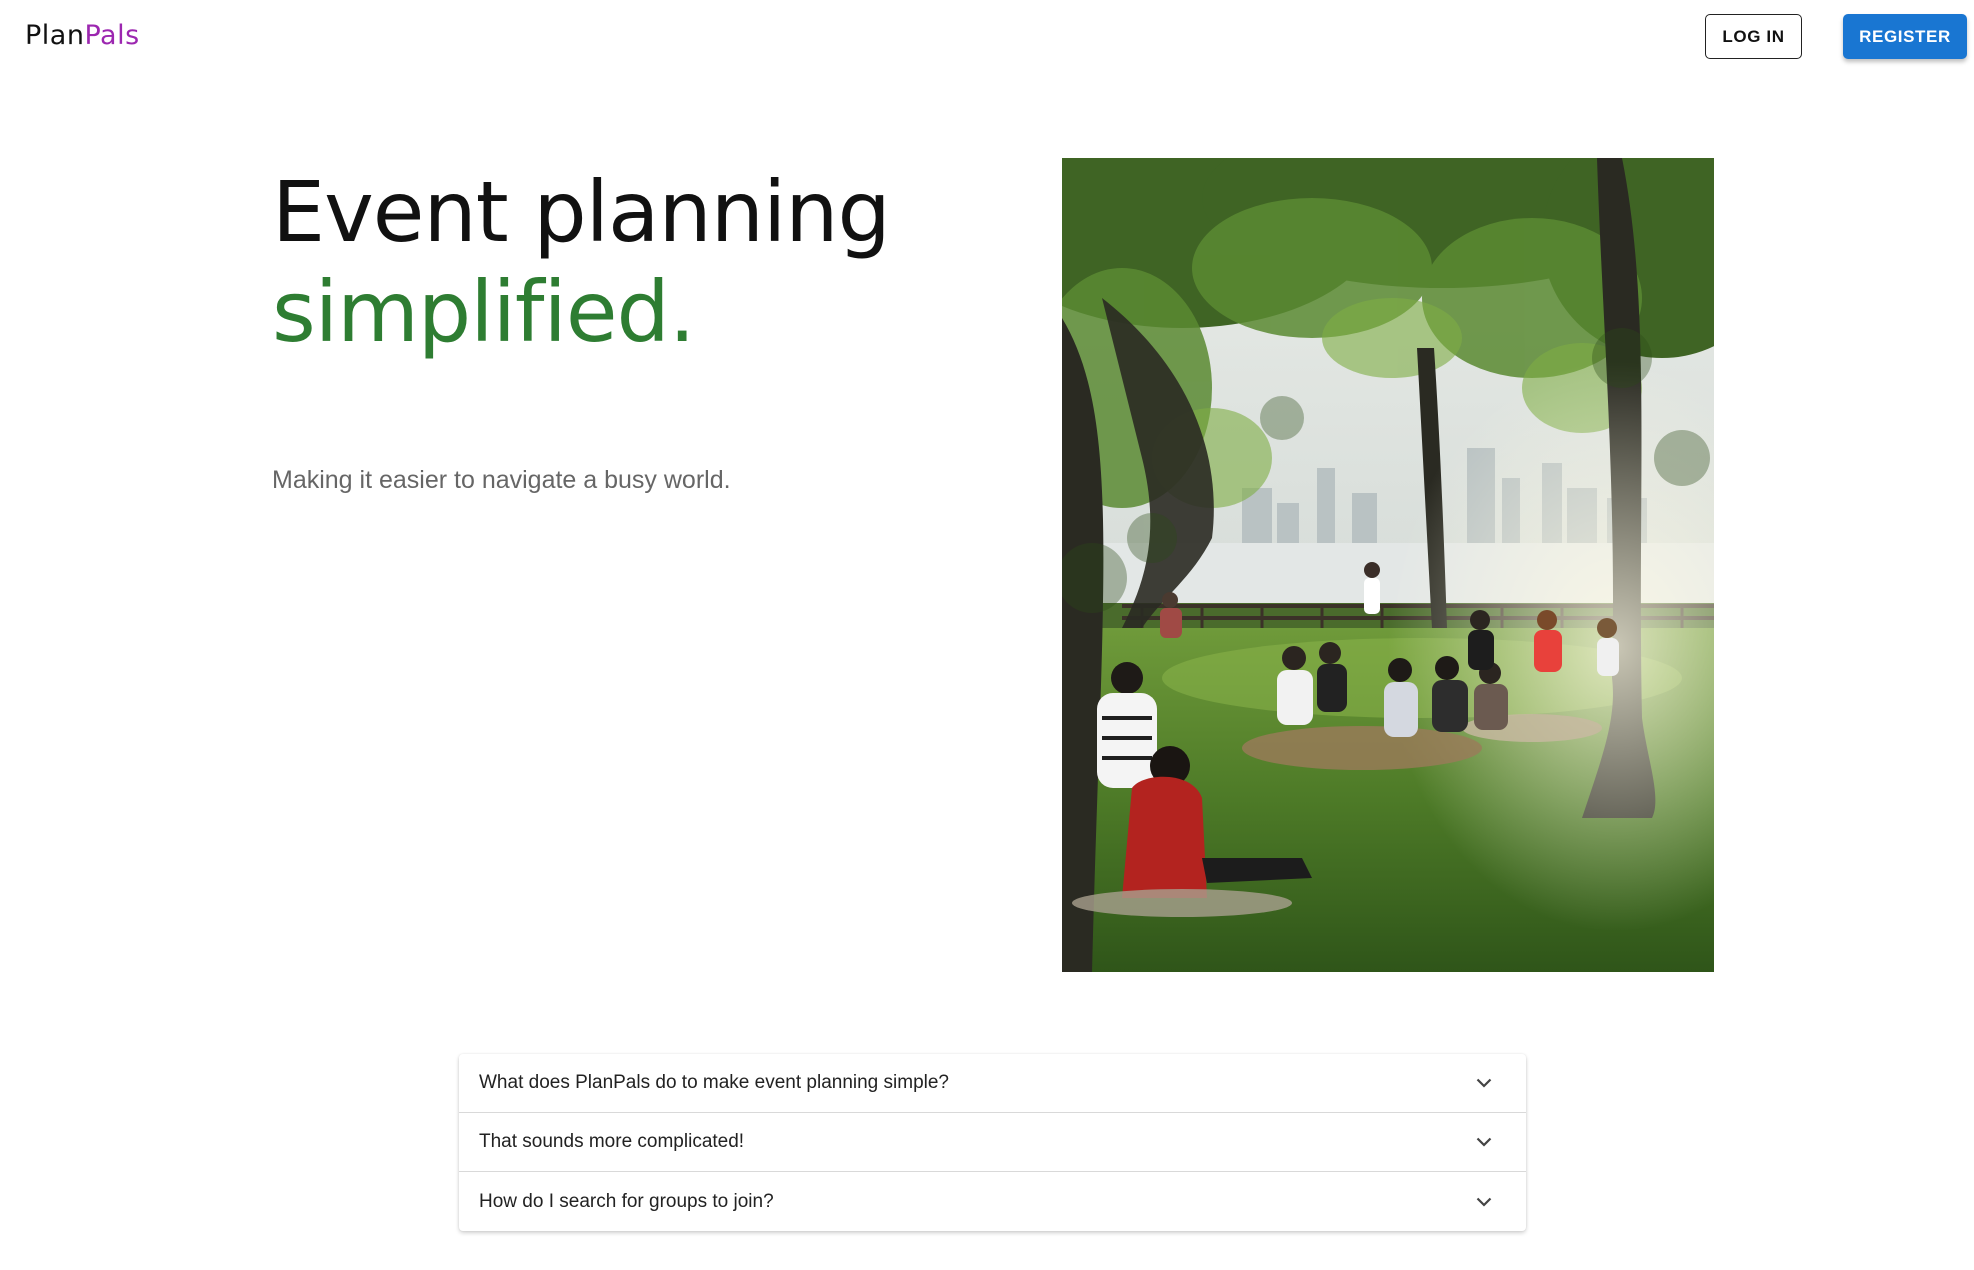  I want to click on faq-item: That sounds more complicated!, so click(992, 1142).